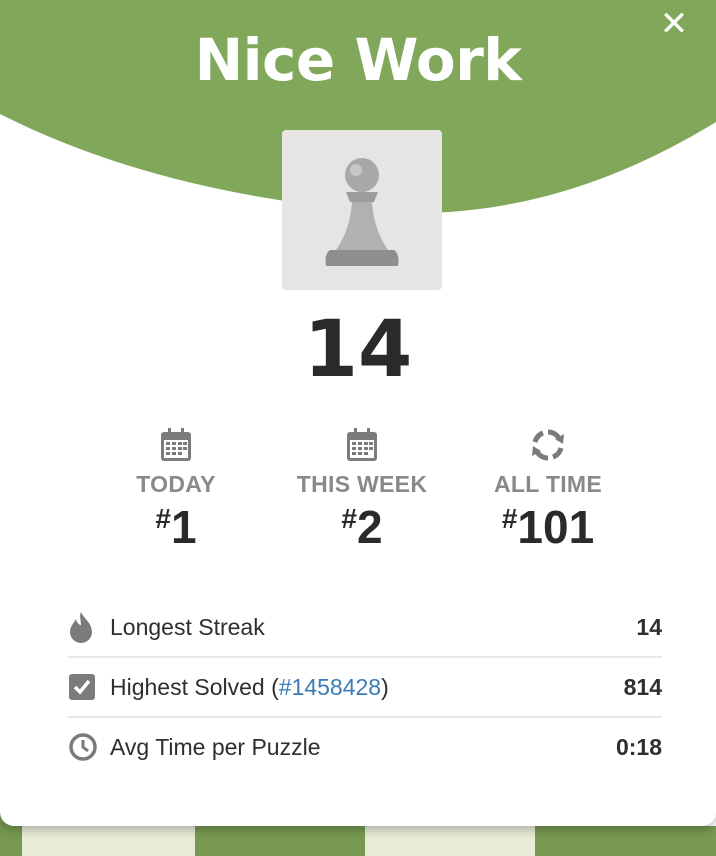  Describe the element at coordinates (362, 484) in the screenshot. I see `rank-label: THIS WEEK` at that location.